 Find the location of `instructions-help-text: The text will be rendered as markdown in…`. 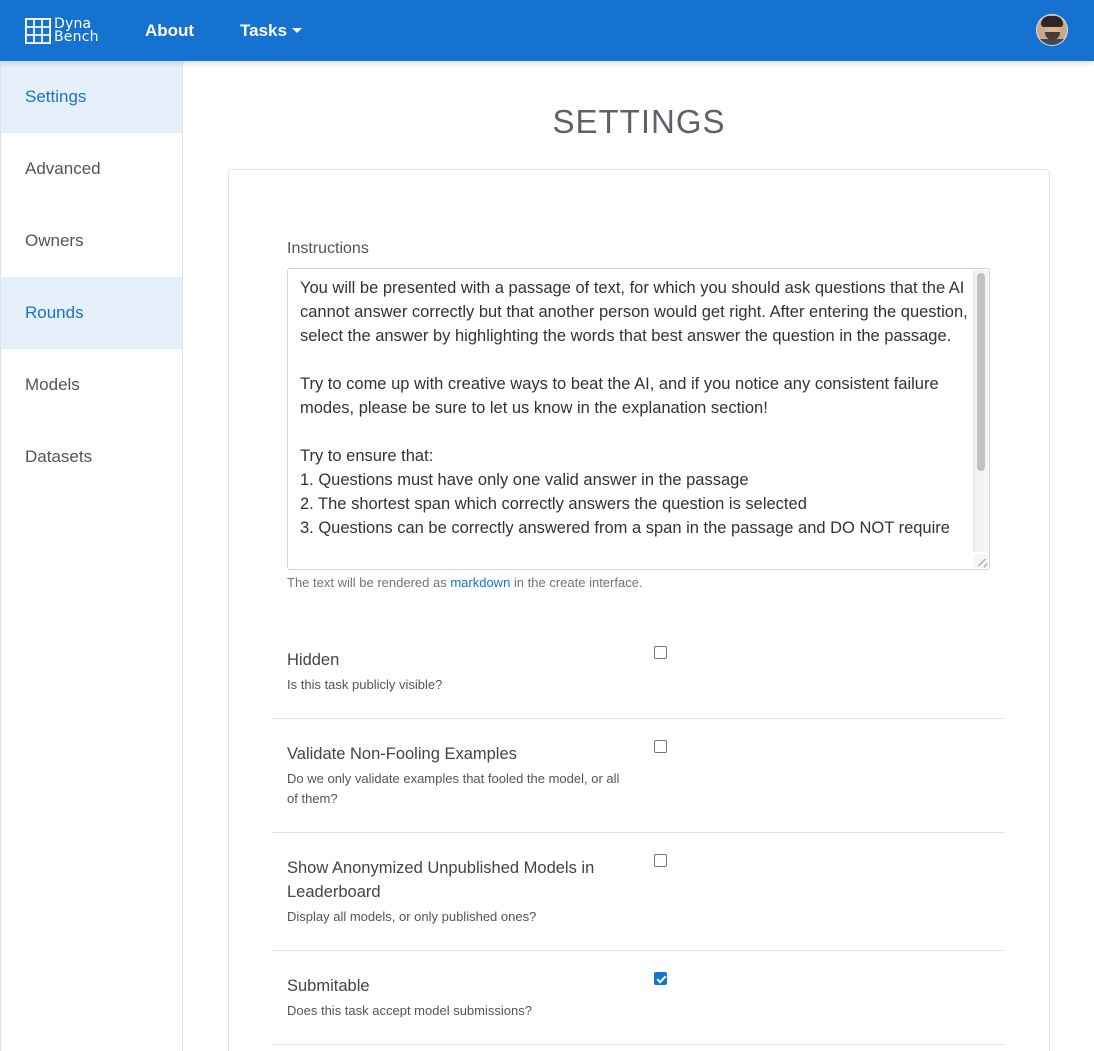

instructions-help-text: The text will be rendered as markdown in… is located at coordinates (465, 582).